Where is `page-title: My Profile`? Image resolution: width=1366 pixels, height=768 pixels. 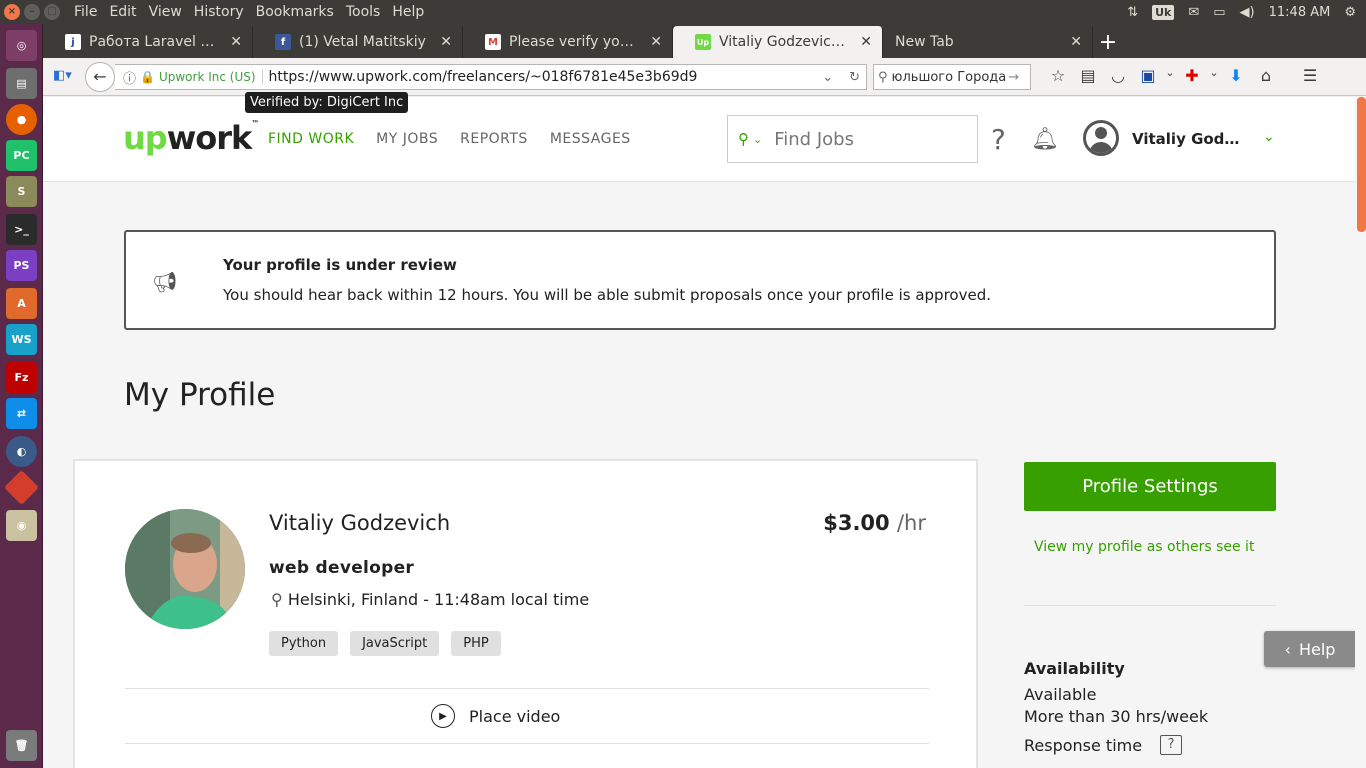 page-title: My Profile is located at coordinates (200, 395).